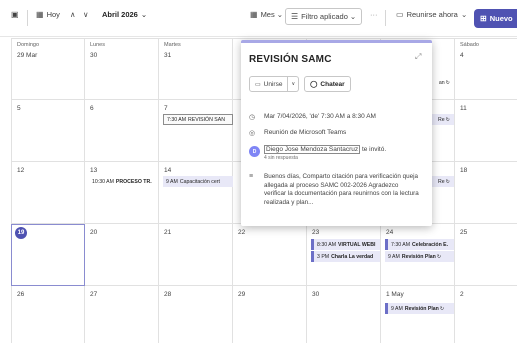 Image resolution: width=517 pixels, height=343 pixels. What do you see at coordinates (418, 57) in the screenshot?
I see `expand-icon: ⤢` at bounding box center [418, 57].